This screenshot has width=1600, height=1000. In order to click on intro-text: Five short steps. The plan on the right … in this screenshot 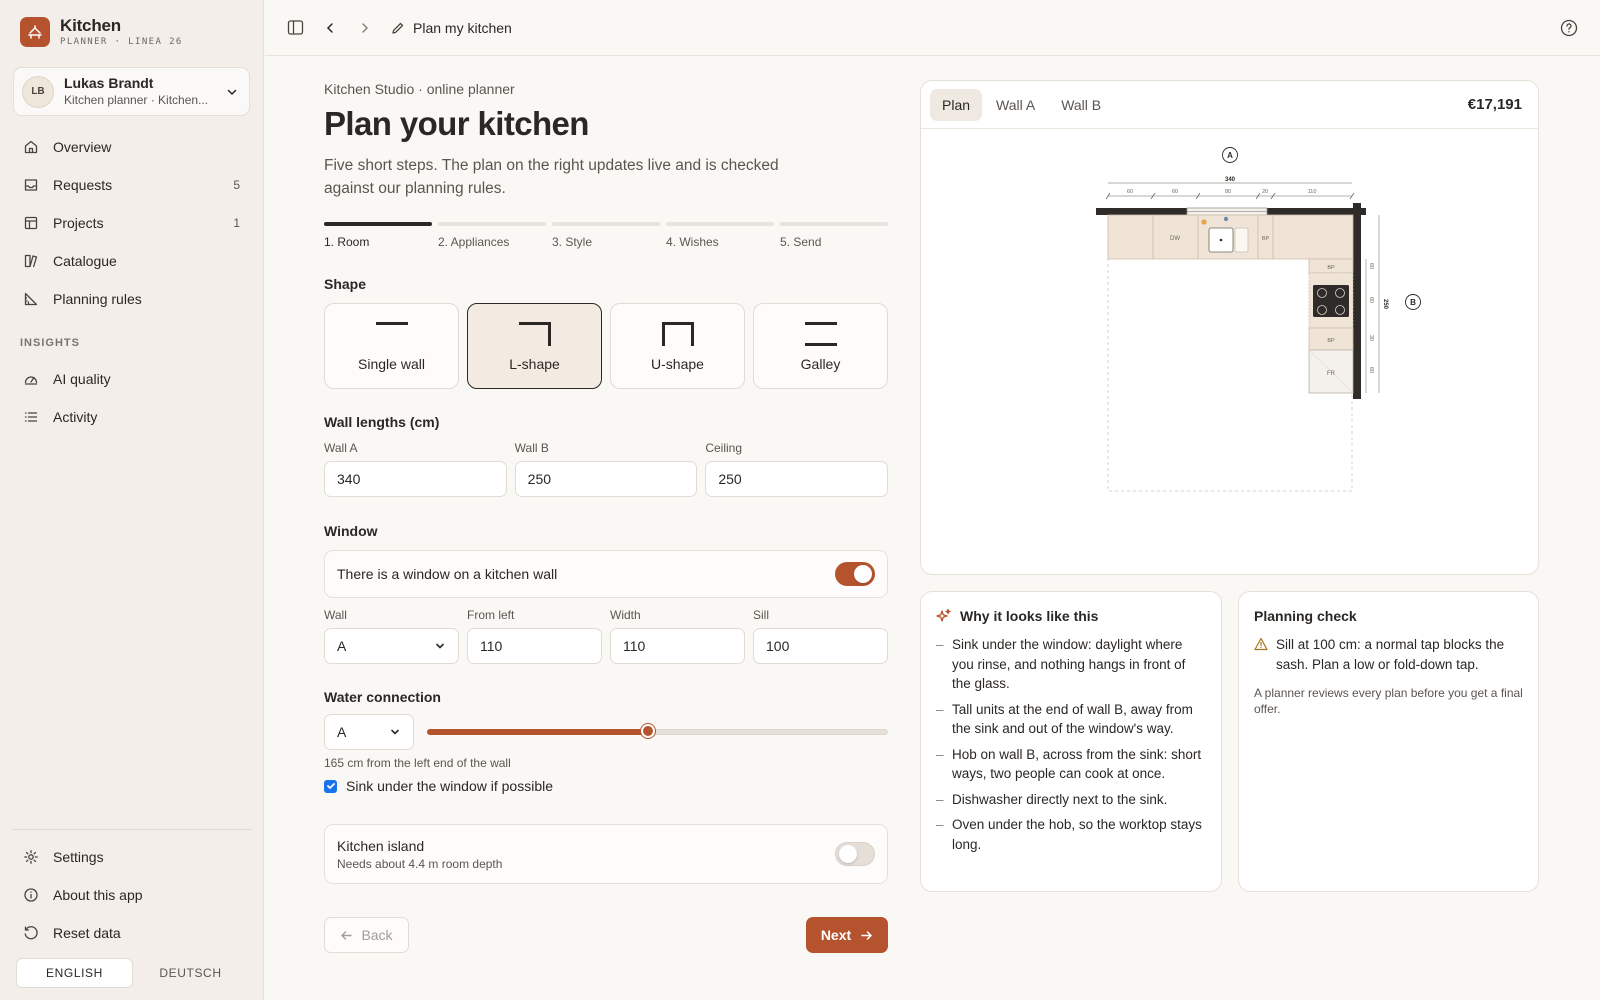, I will do `click(551, 177)`.